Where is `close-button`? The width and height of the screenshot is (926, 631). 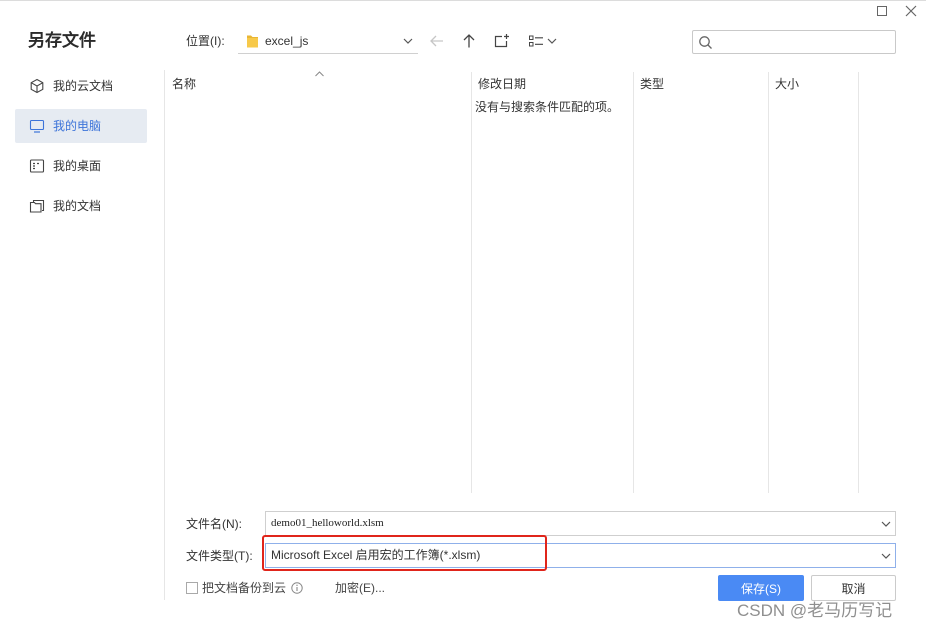 close-button is located at coordinates (911, 11).